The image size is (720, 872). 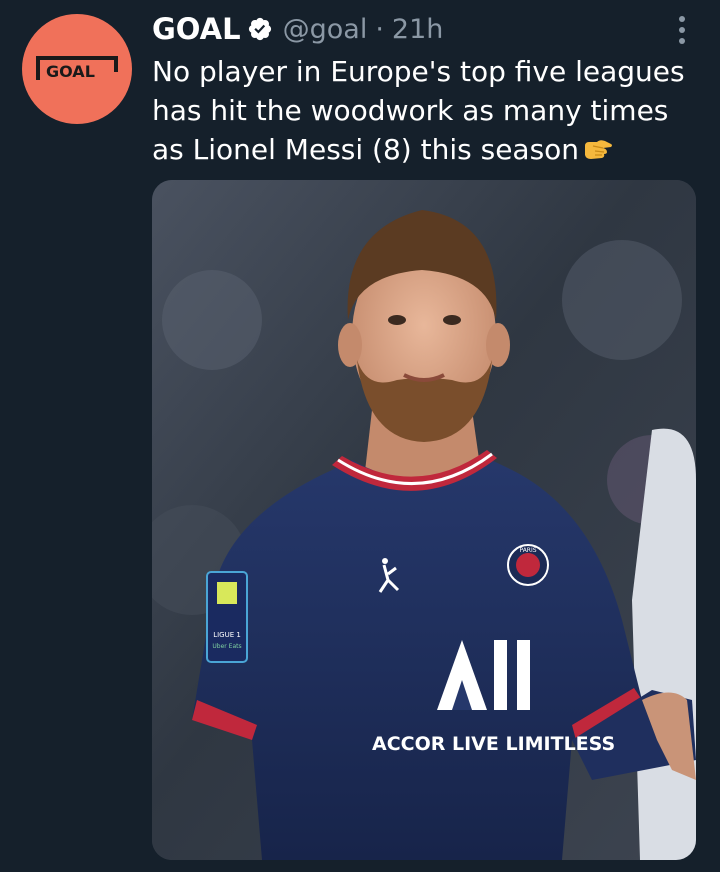 I want to click on more-options-icon, so click(x=682, y=30).